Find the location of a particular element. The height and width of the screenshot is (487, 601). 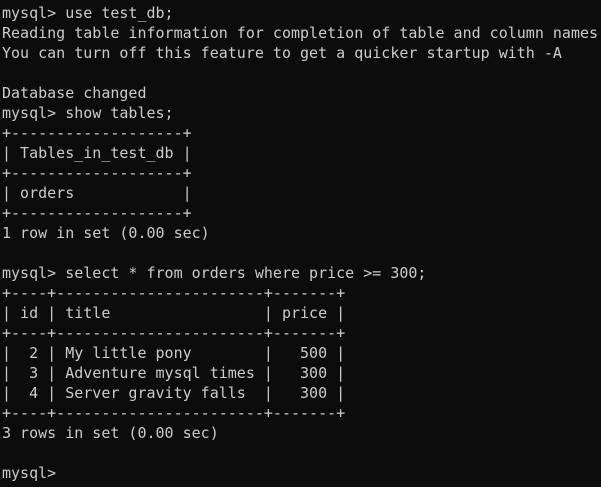

status-message-db-changed: Database changed is located at coordinates (74, 93).